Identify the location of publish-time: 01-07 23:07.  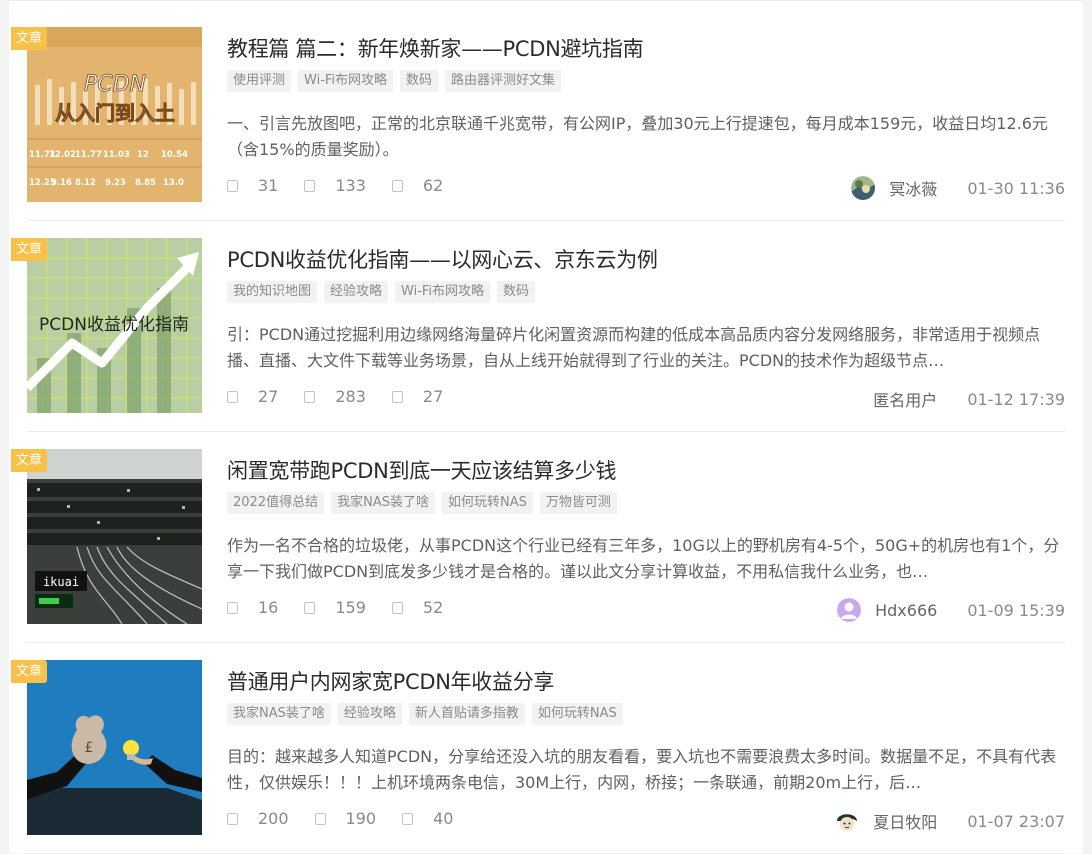
(1016, 821).